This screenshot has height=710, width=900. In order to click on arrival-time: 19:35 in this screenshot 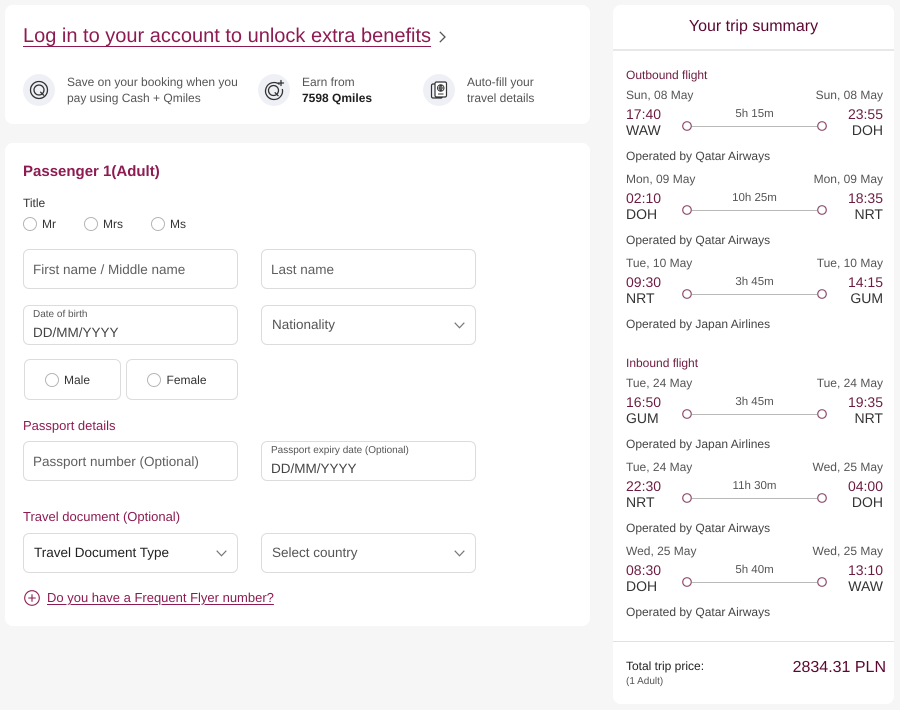, I will do `click(865, 402)`.